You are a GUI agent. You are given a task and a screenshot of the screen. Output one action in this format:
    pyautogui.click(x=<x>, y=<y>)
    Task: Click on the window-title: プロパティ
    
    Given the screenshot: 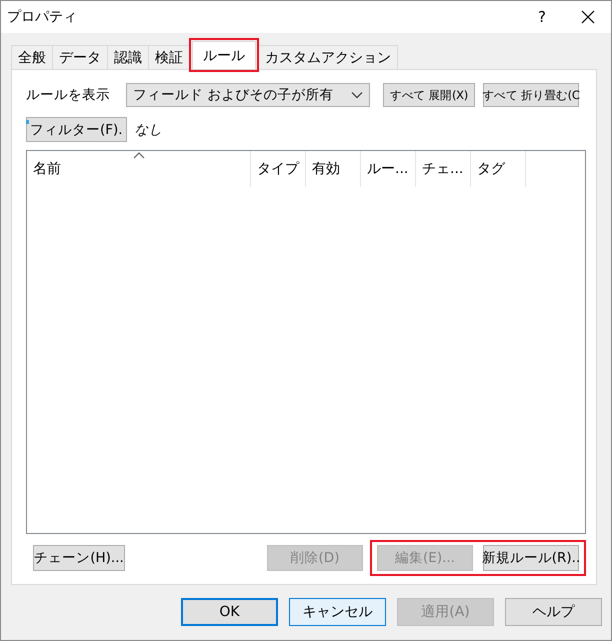 What is the action you would take?
    pyautogui.click(x=42, y=17)
    